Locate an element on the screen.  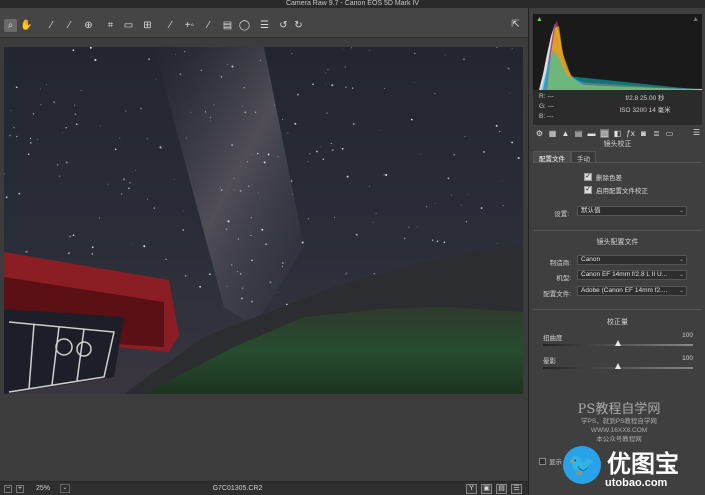
lens-subtabs: 配置文件 手动 is located at coordinates (564, 157).